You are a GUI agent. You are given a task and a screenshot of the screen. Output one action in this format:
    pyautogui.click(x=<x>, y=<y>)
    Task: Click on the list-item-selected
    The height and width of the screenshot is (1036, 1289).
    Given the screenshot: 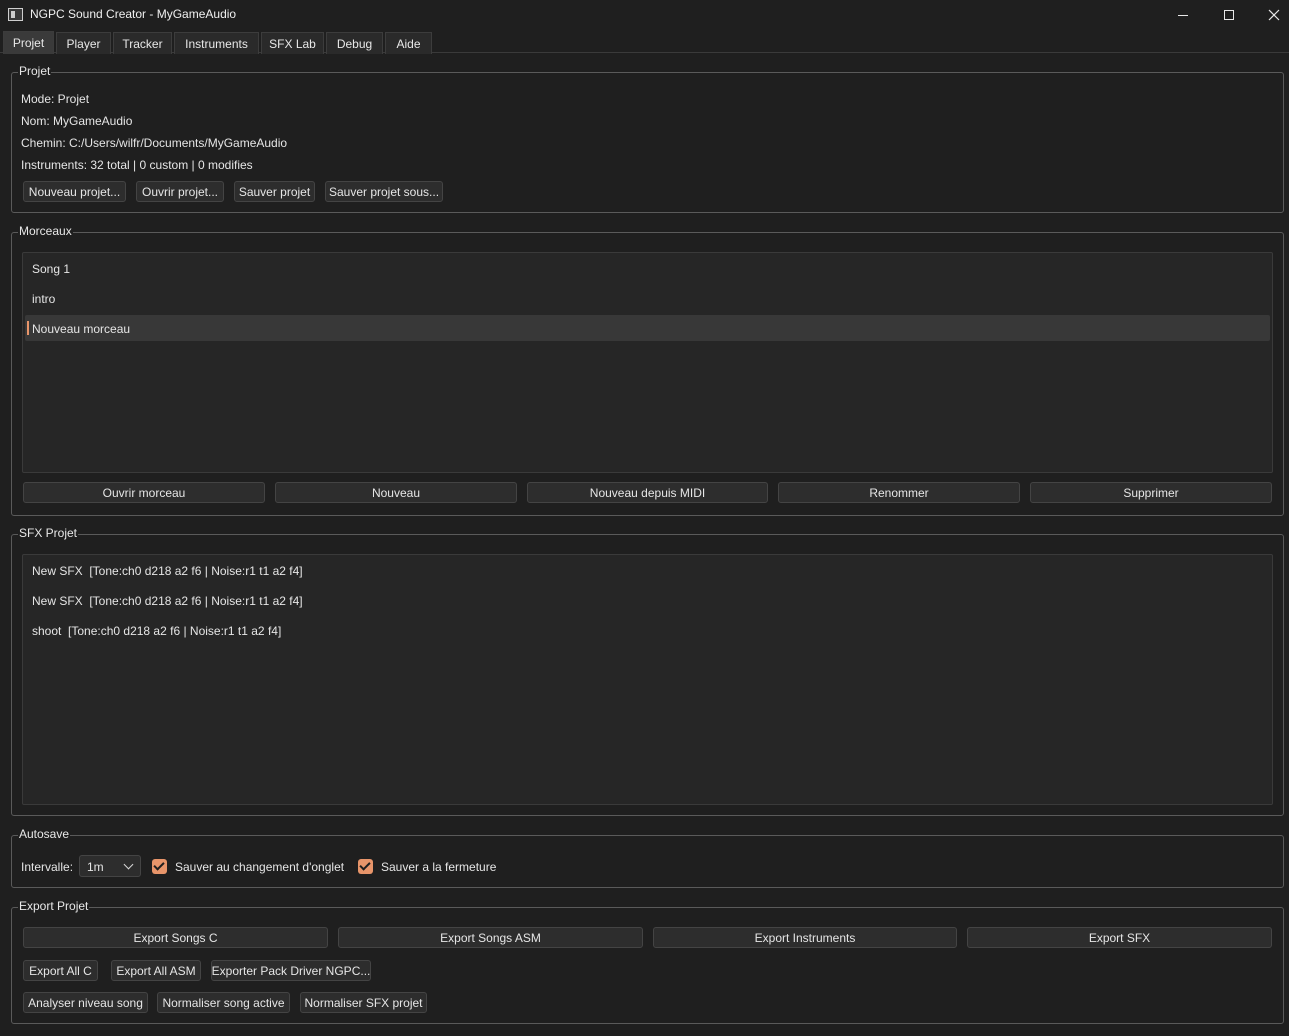 What is the action you would take?
    pyautogui.click(x=647, y=328)
    